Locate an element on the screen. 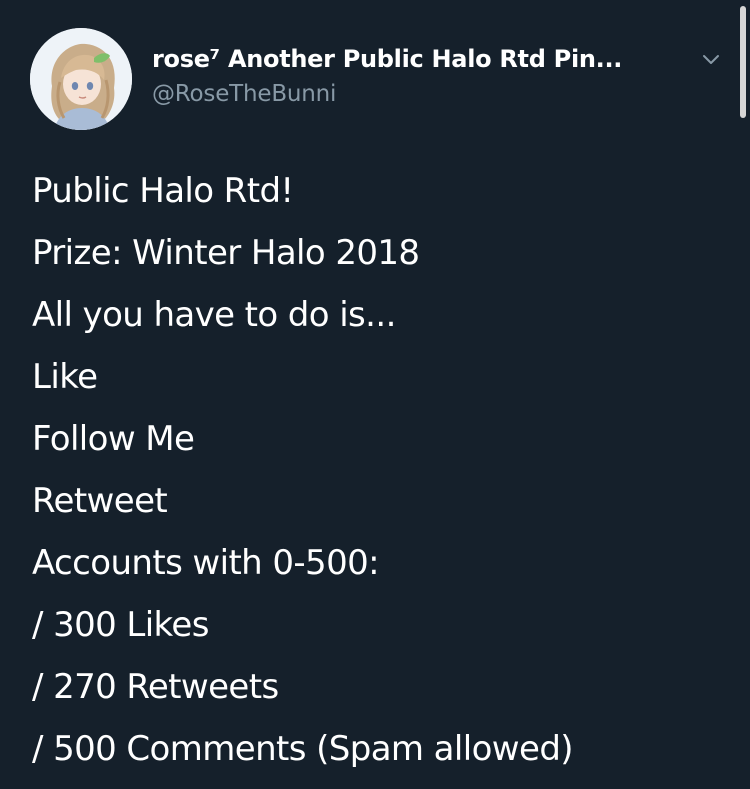 This screenshot has width=750, height=789. avatar is located at coordinates (81, 79).